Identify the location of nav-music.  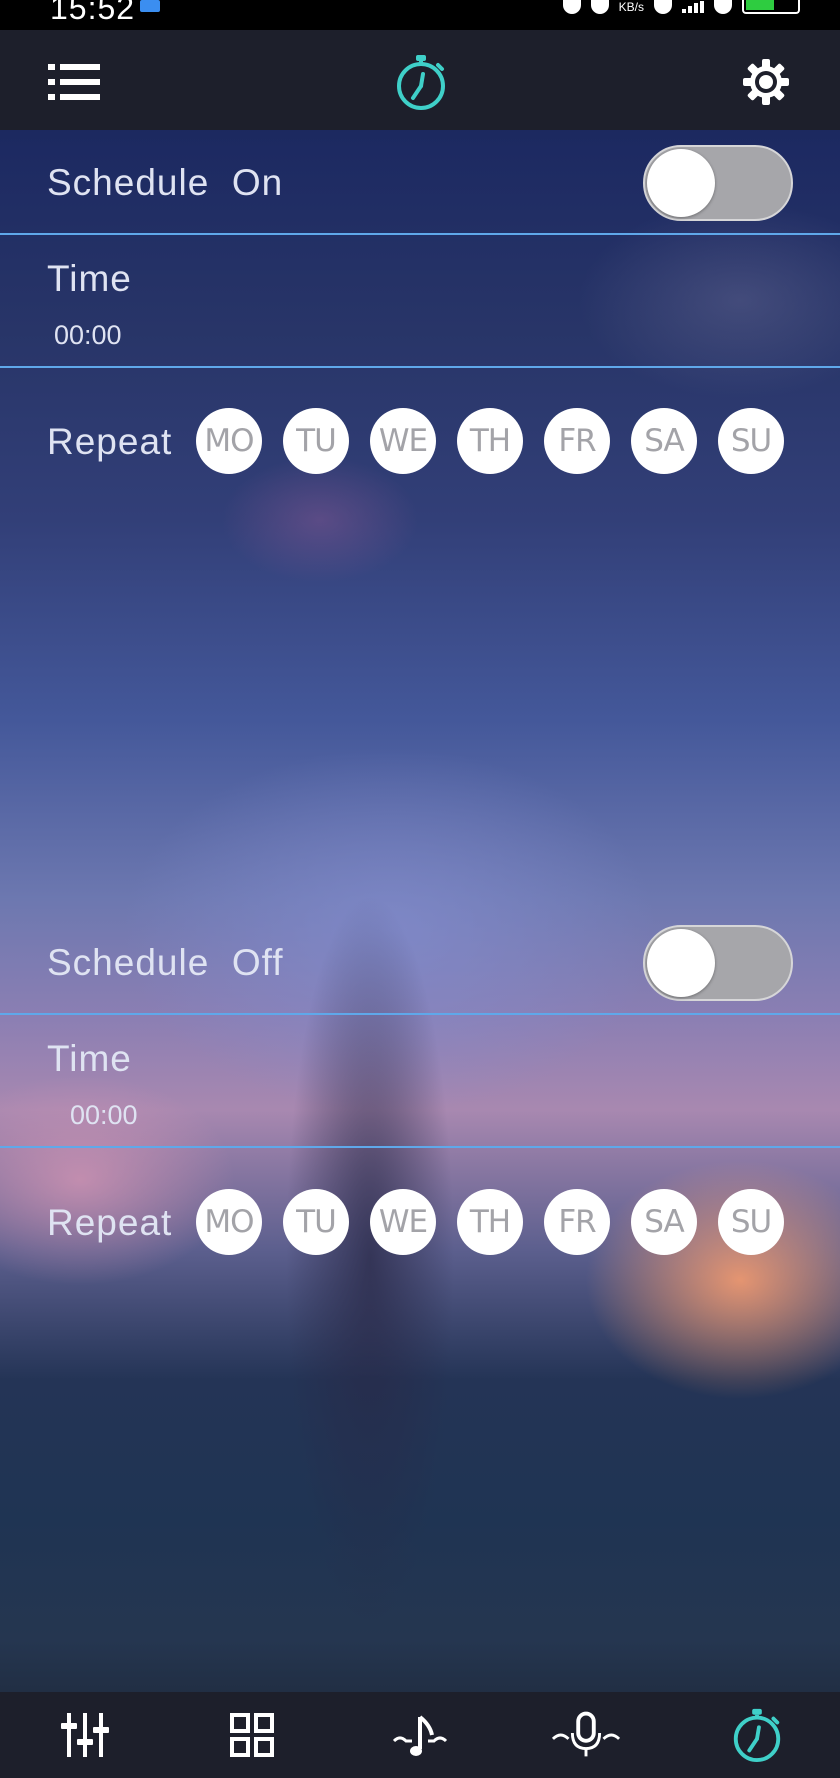
(420, 1735).